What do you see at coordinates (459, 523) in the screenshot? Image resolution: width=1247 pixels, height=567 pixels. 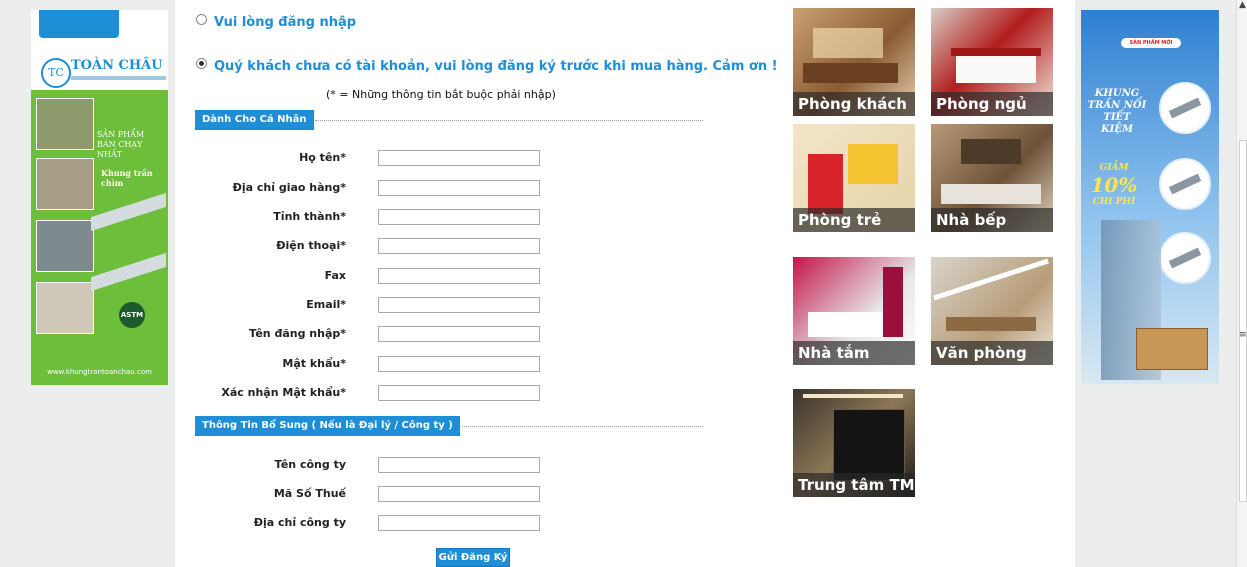 I see `company-address-input` at bounding box center [459, 523].